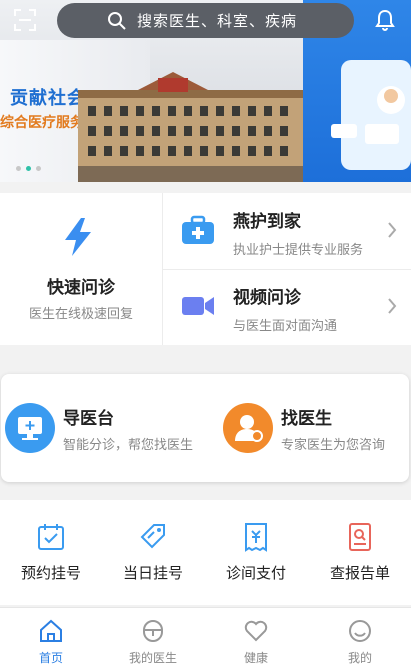 The width and height of the screenshot is (411, 668). I want to click on doctor-icon, so click(249, 428).